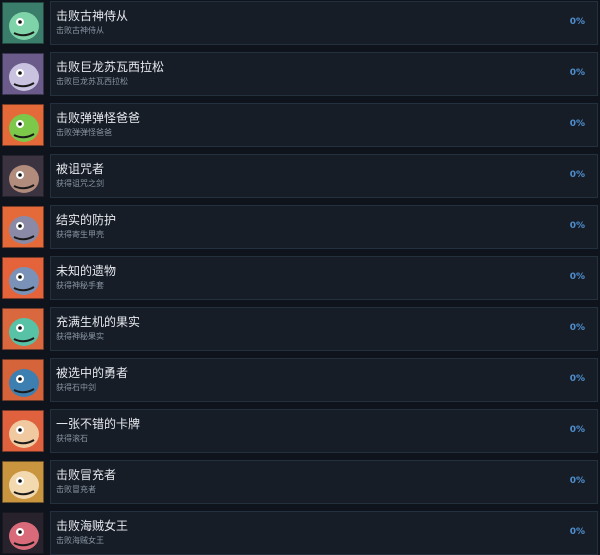  I want to click on achievement-row: 击败古神侍从 击败古神侍从 0%, so click(300, 23).